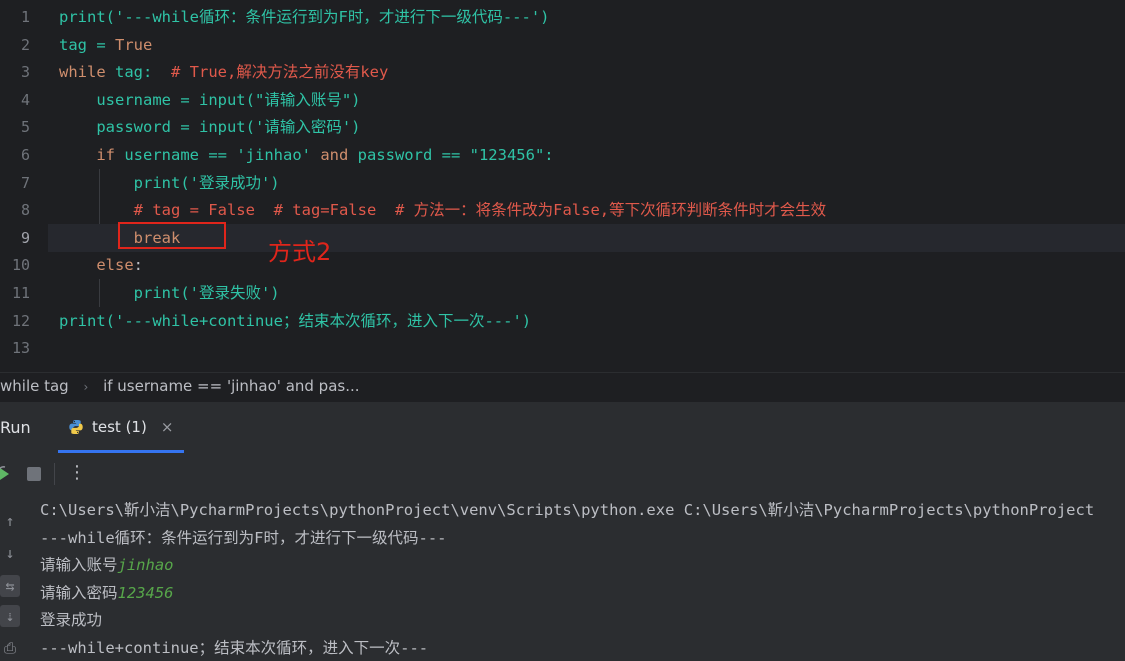 This screenshot has width=1125, height=661. I want to click on code-token: True, so click(134, 44).